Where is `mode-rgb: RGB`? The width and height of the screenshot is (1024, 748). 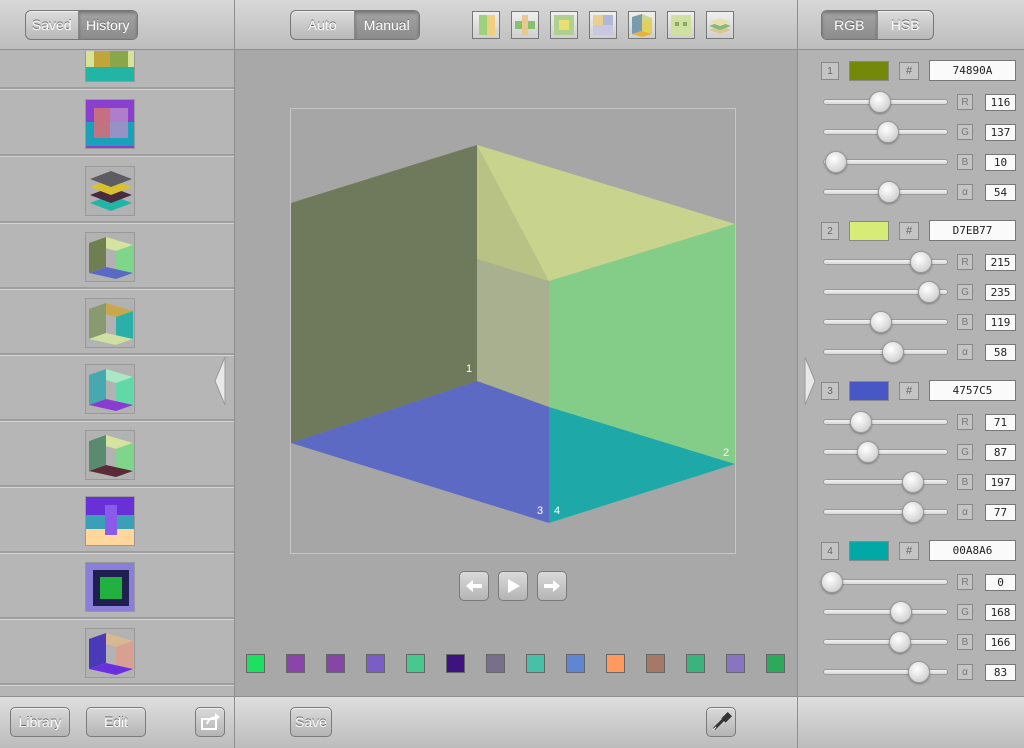 mode-rgb: RGB is located at coordinates (850, 25).